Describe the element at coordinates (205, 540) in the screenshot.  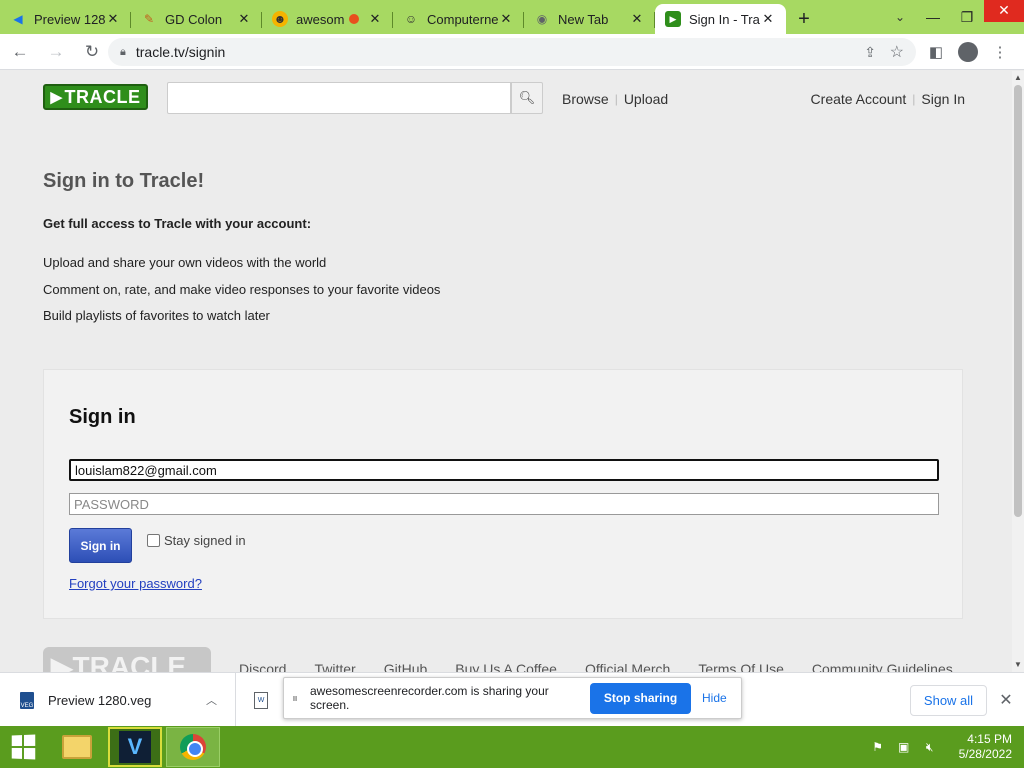
I see `stay-signed-in-label: Stay signed in` at that location.